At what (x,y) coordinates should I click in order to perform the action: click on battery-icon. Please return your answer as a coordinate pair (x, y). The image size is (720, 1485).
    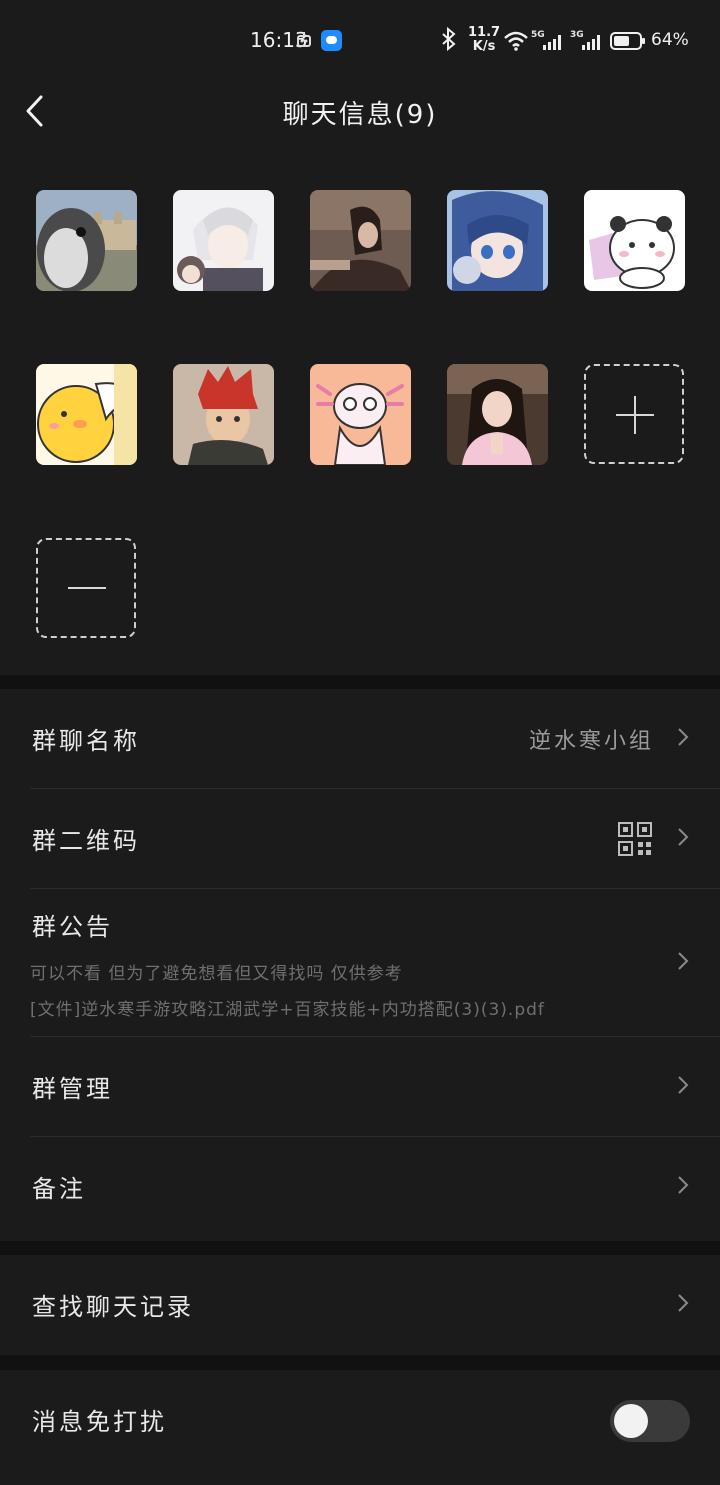
    Looking at the image, I should click on (627, 41).